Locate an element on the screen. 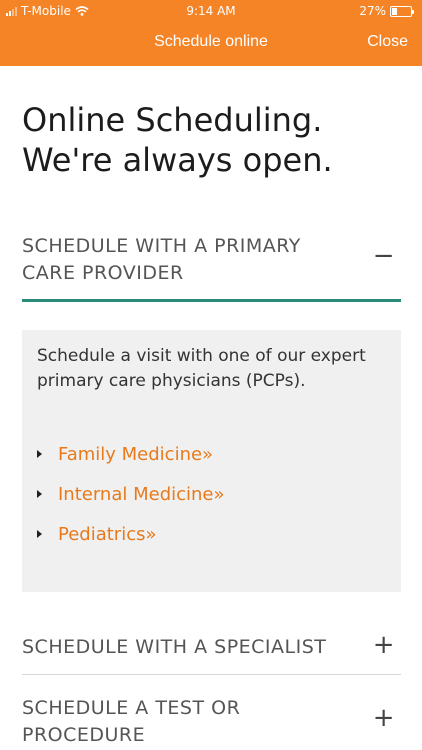 This screenshot has height=750, width=422. internal-medicine-link: Internal Medicine» is located at coordinates (141, 494).